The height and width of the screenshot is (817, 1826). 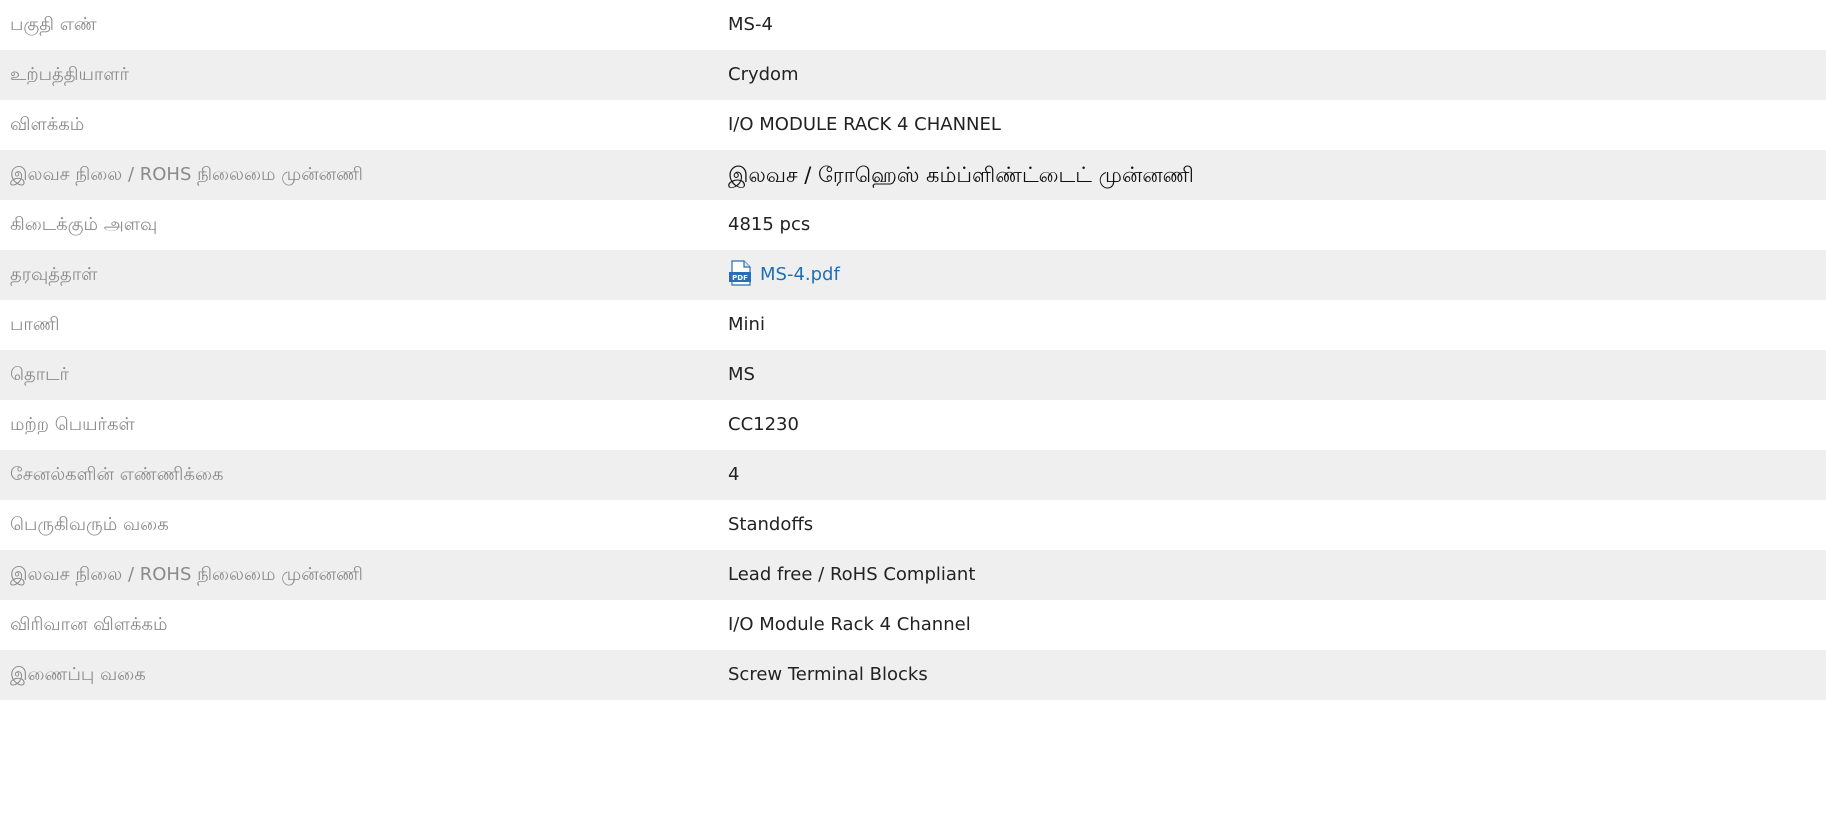 What do you see at coordinates (734, 474) in the screenshot?
I see `spec-value: 4` at bounding box center [734, 474].